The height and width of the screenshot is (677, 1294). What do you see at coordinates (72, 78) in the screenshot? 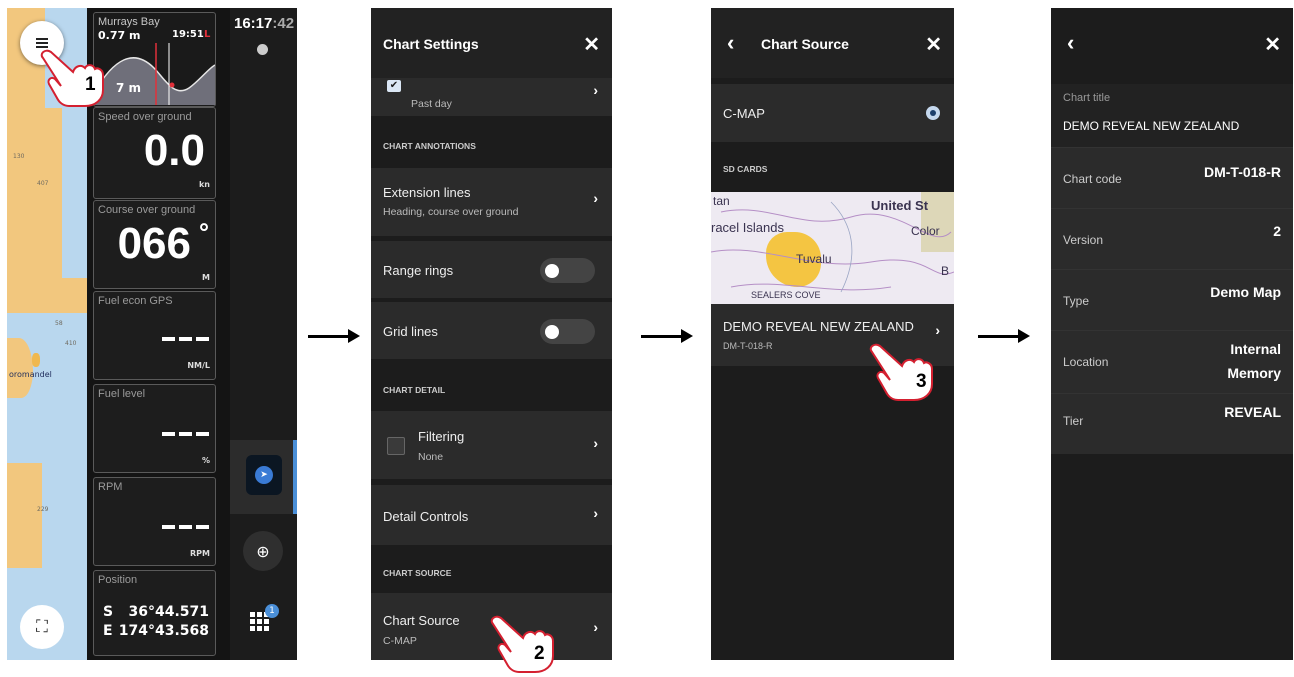
I see `tap-hand-icon` at bounding box center [72, 78].